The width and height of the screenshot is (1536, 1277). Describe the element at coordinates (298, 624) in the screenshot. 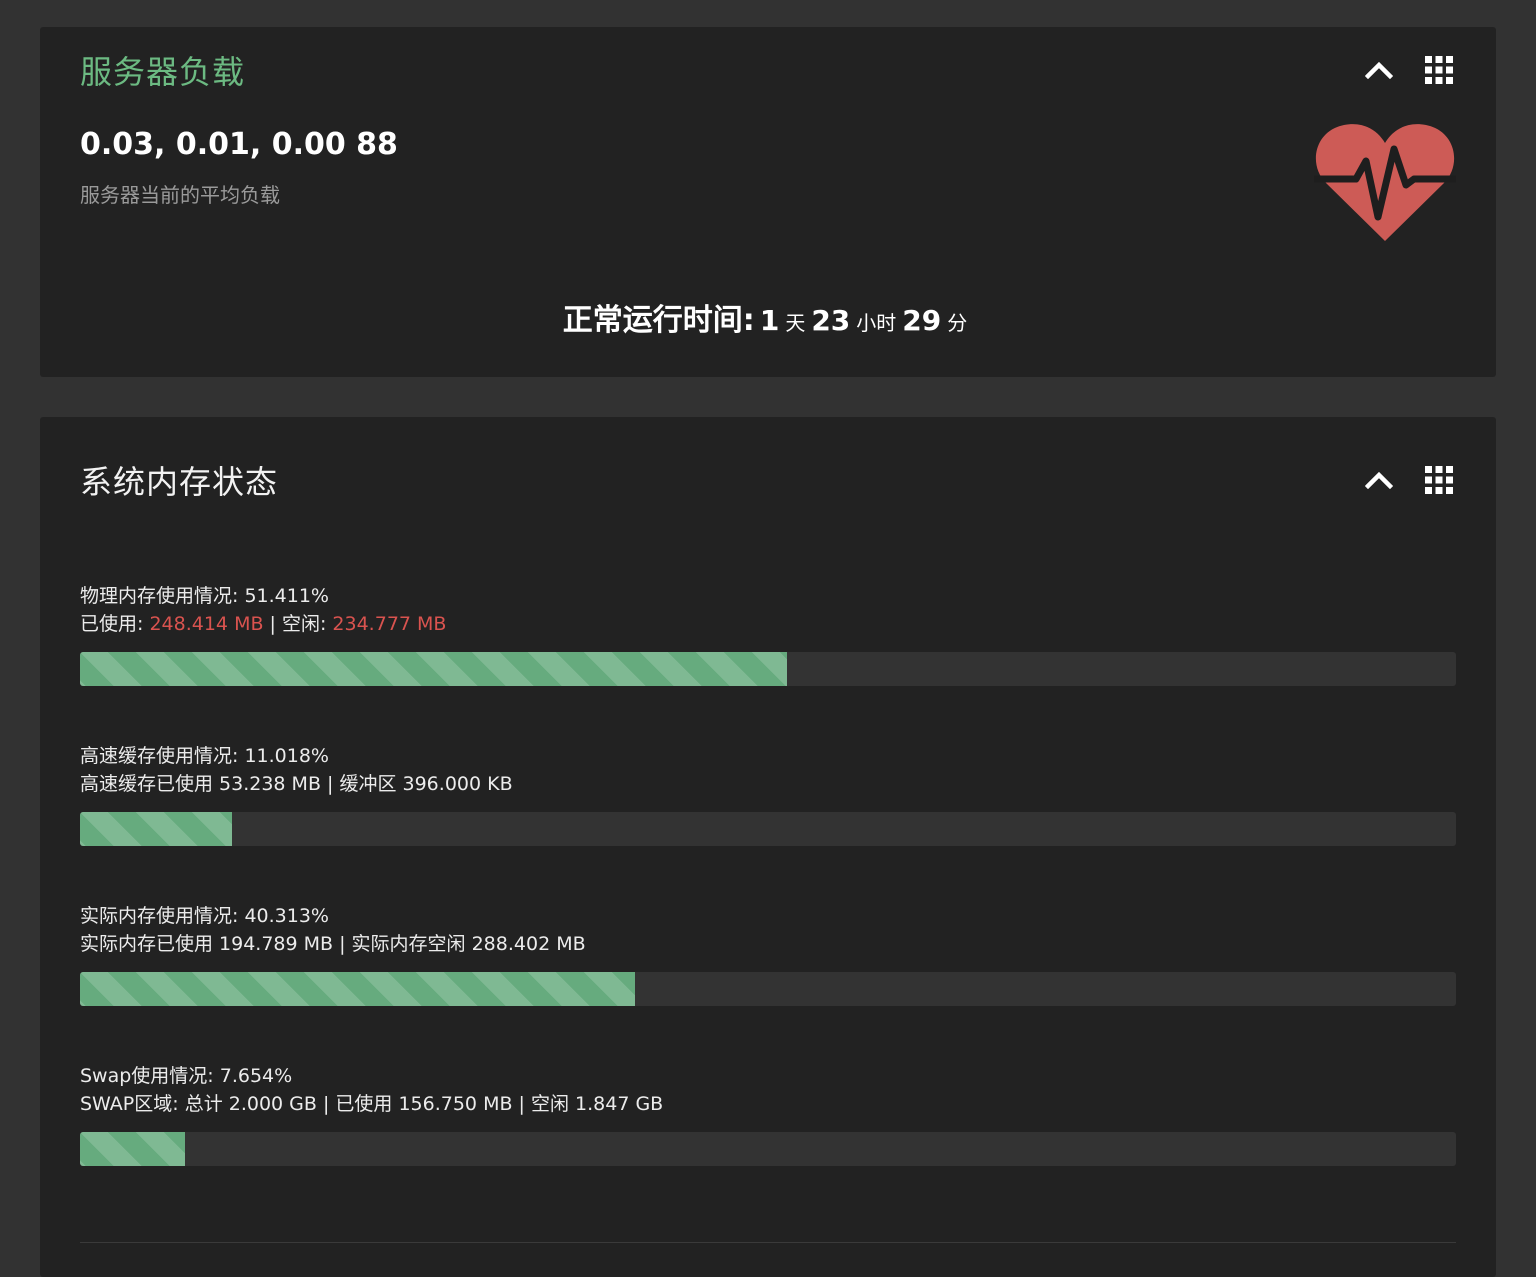

I see `free-label: | 空闲:` at that location.